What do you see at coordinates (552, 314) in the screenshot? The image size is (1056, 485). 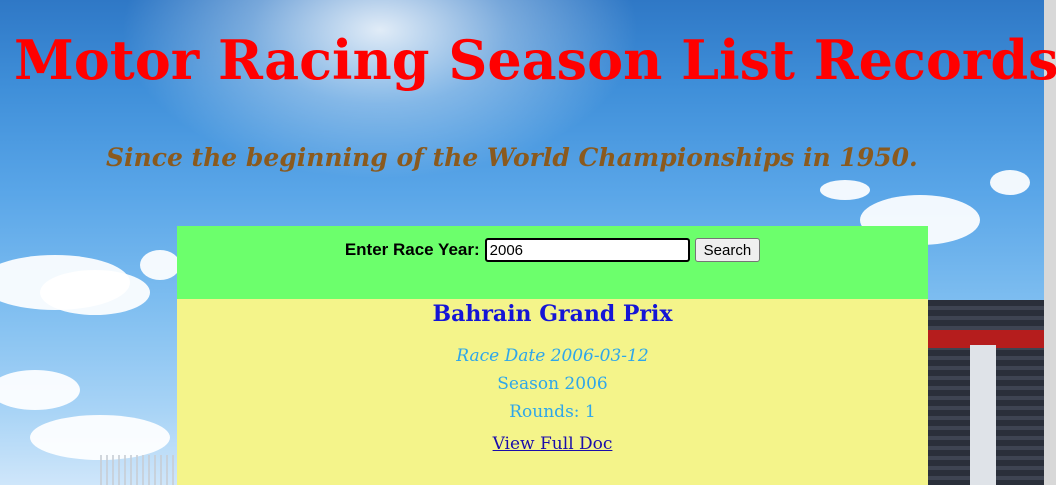 I see `race-name: Bahrain Grand Prix` at bounding box center [552, 314].